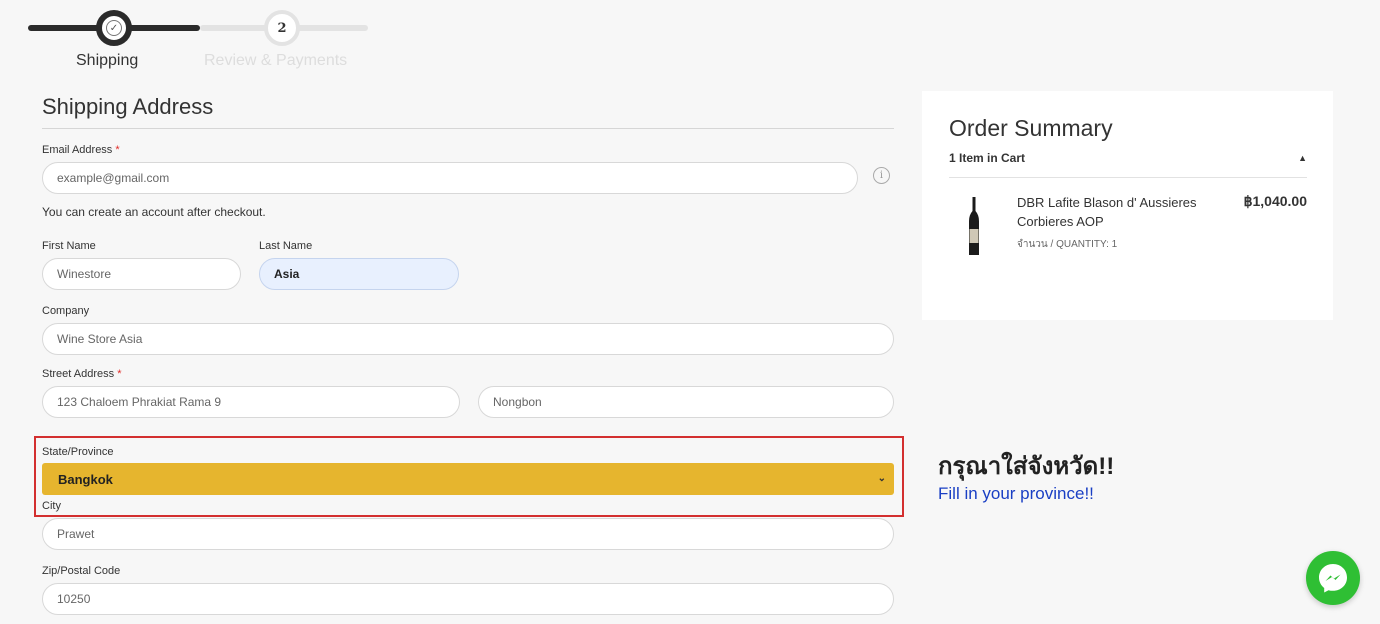 This screenshot has height=624, width=1380. I want to click on info-icon: i, so click(881, 175).